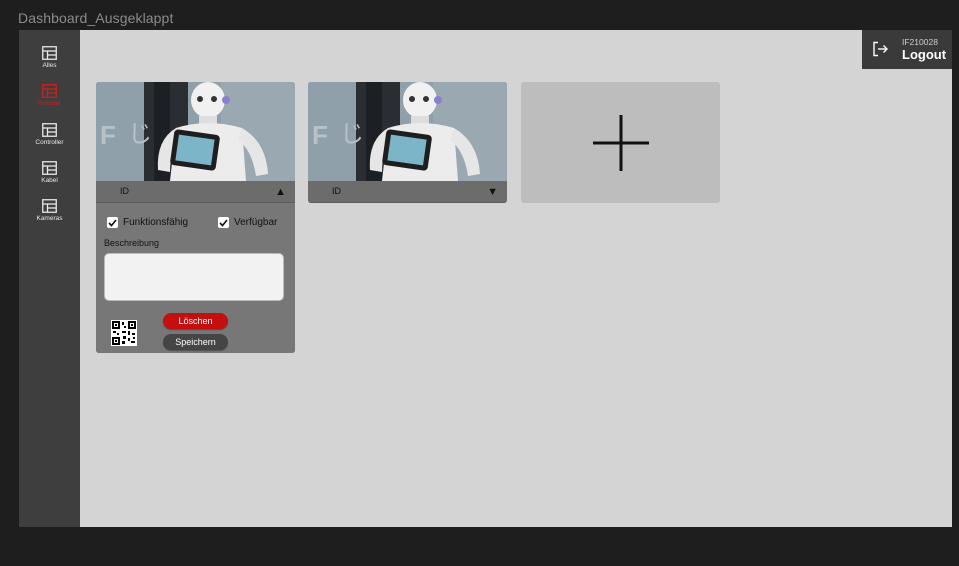  I want to click on save-button: Speichern, so click(195, 342).